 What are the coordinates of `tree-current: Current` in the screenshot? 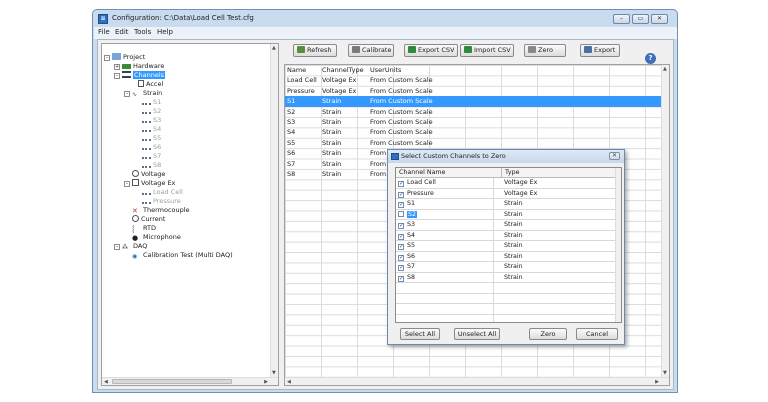 It's located at (148, 219).